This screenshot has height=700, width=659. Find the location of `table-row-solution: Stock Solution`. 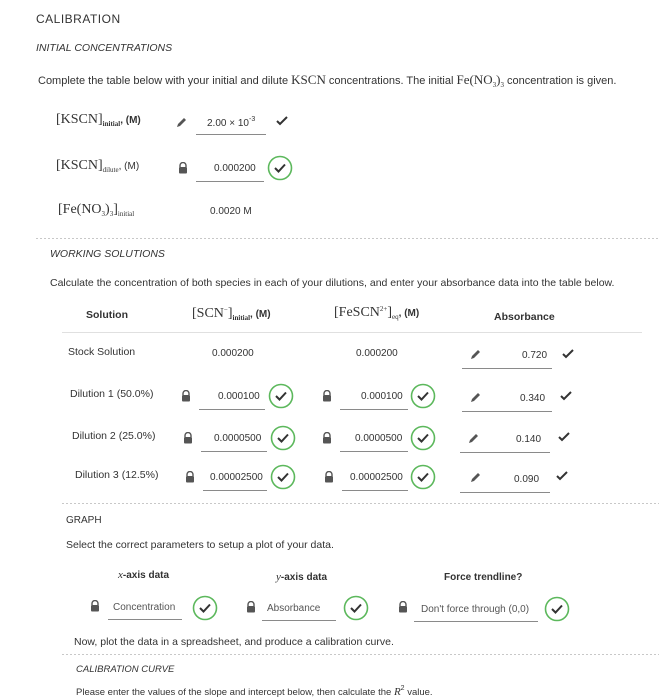

table-row-solution: Stock Solution is located at coordinates (102, 352).